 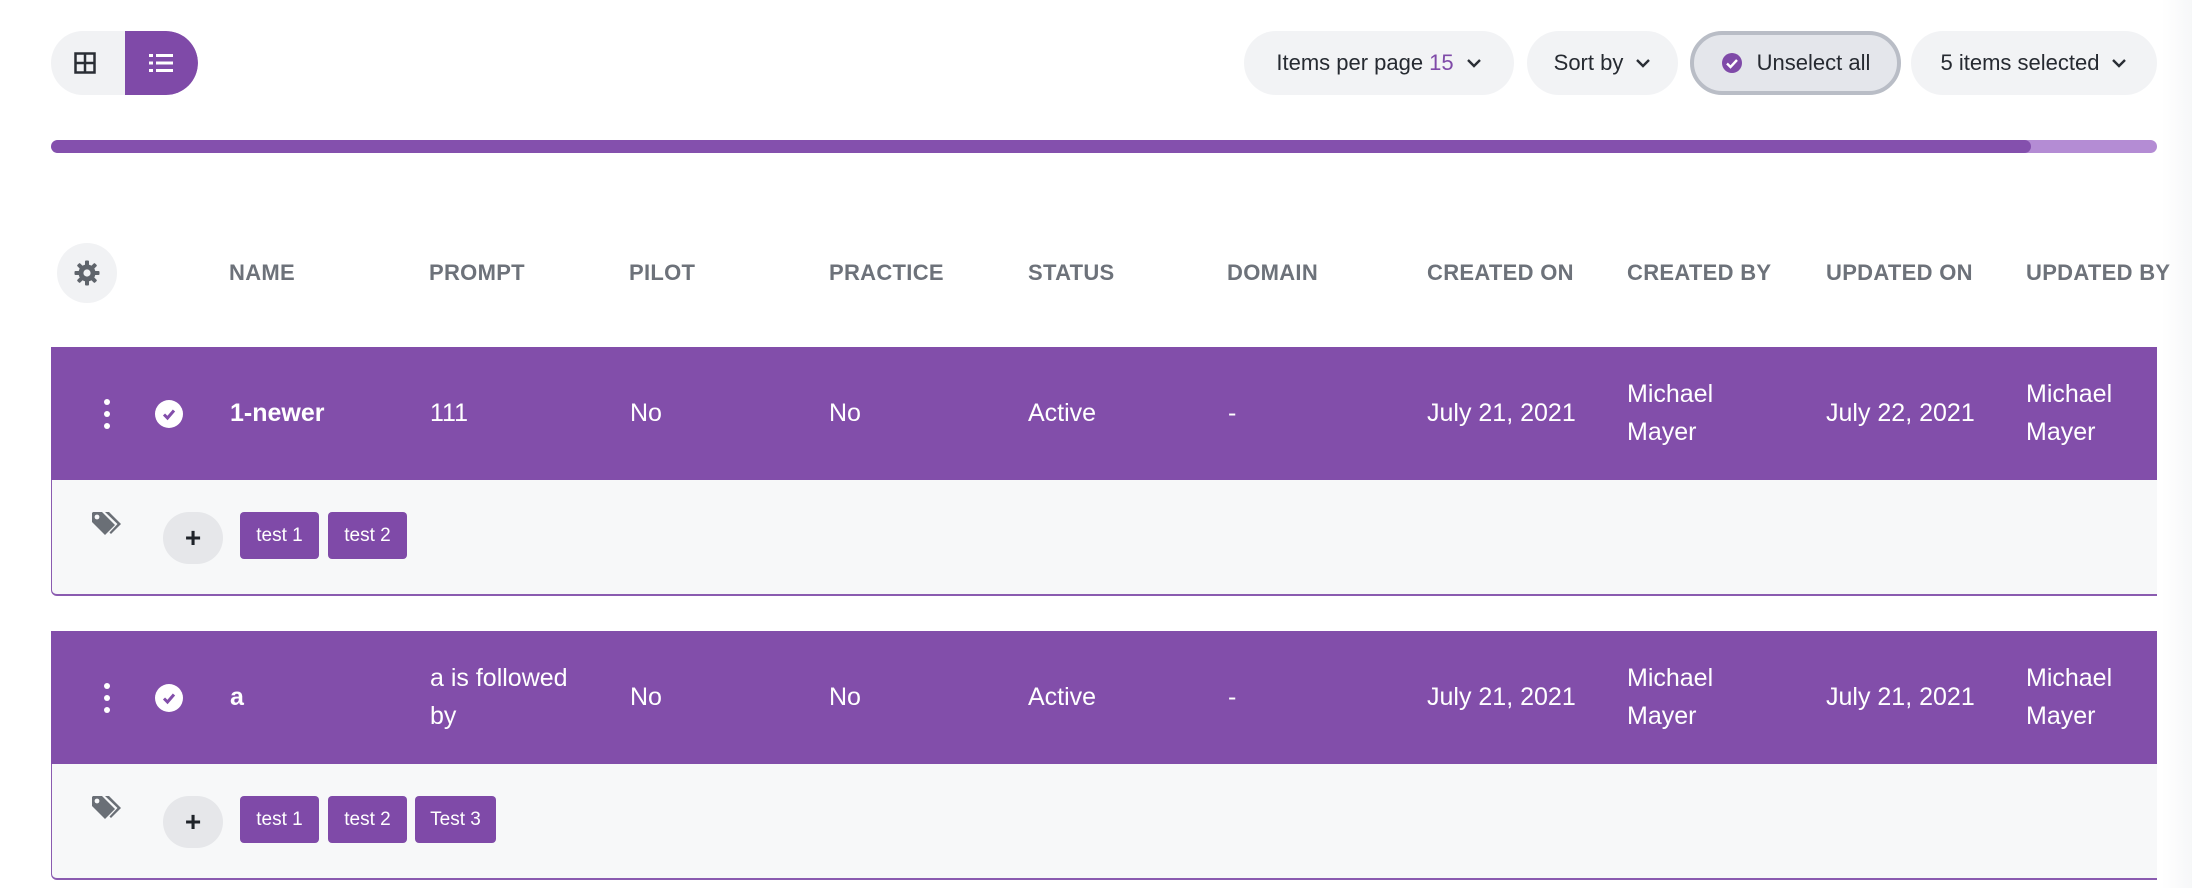 I want to click on progress-bar-fill, so click(x=1041, y=146).